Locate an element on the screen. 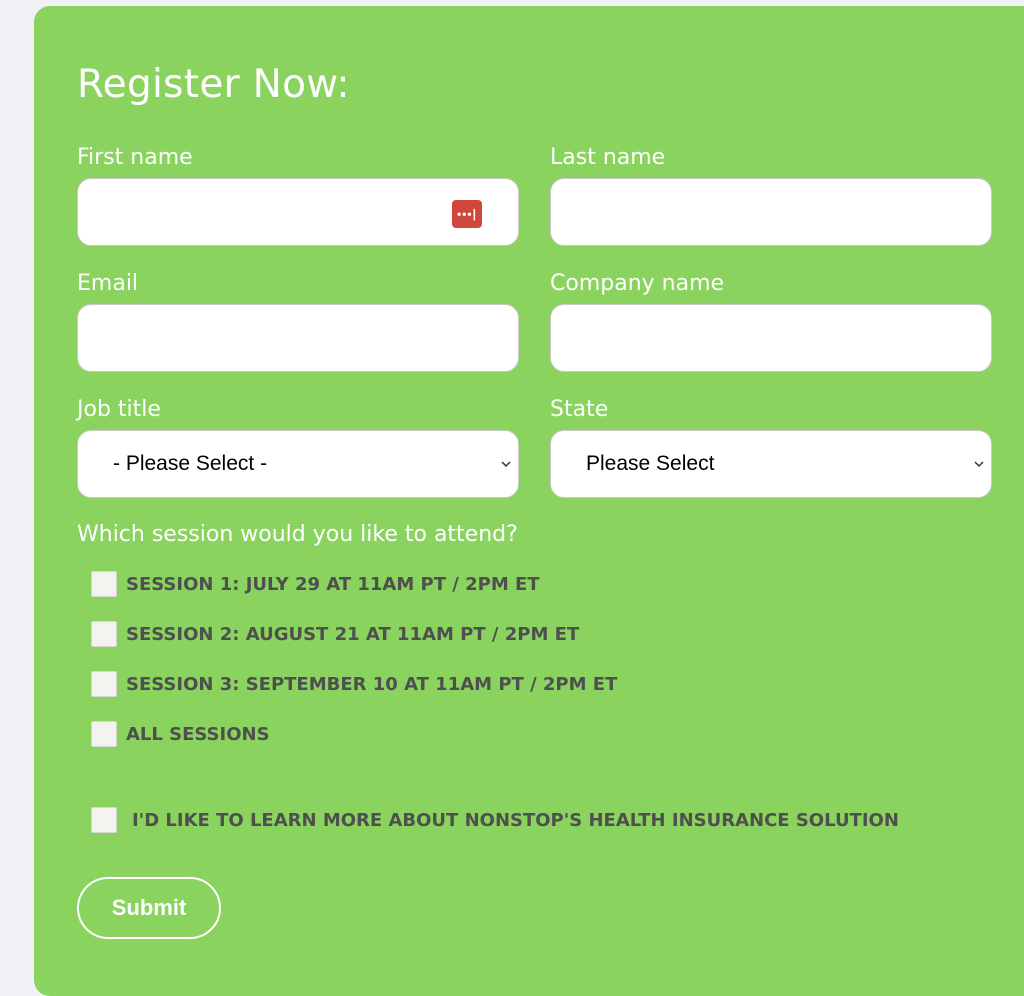 The image size is (1024, 996). first-name-label: First name is located at coordinates (135, 157).